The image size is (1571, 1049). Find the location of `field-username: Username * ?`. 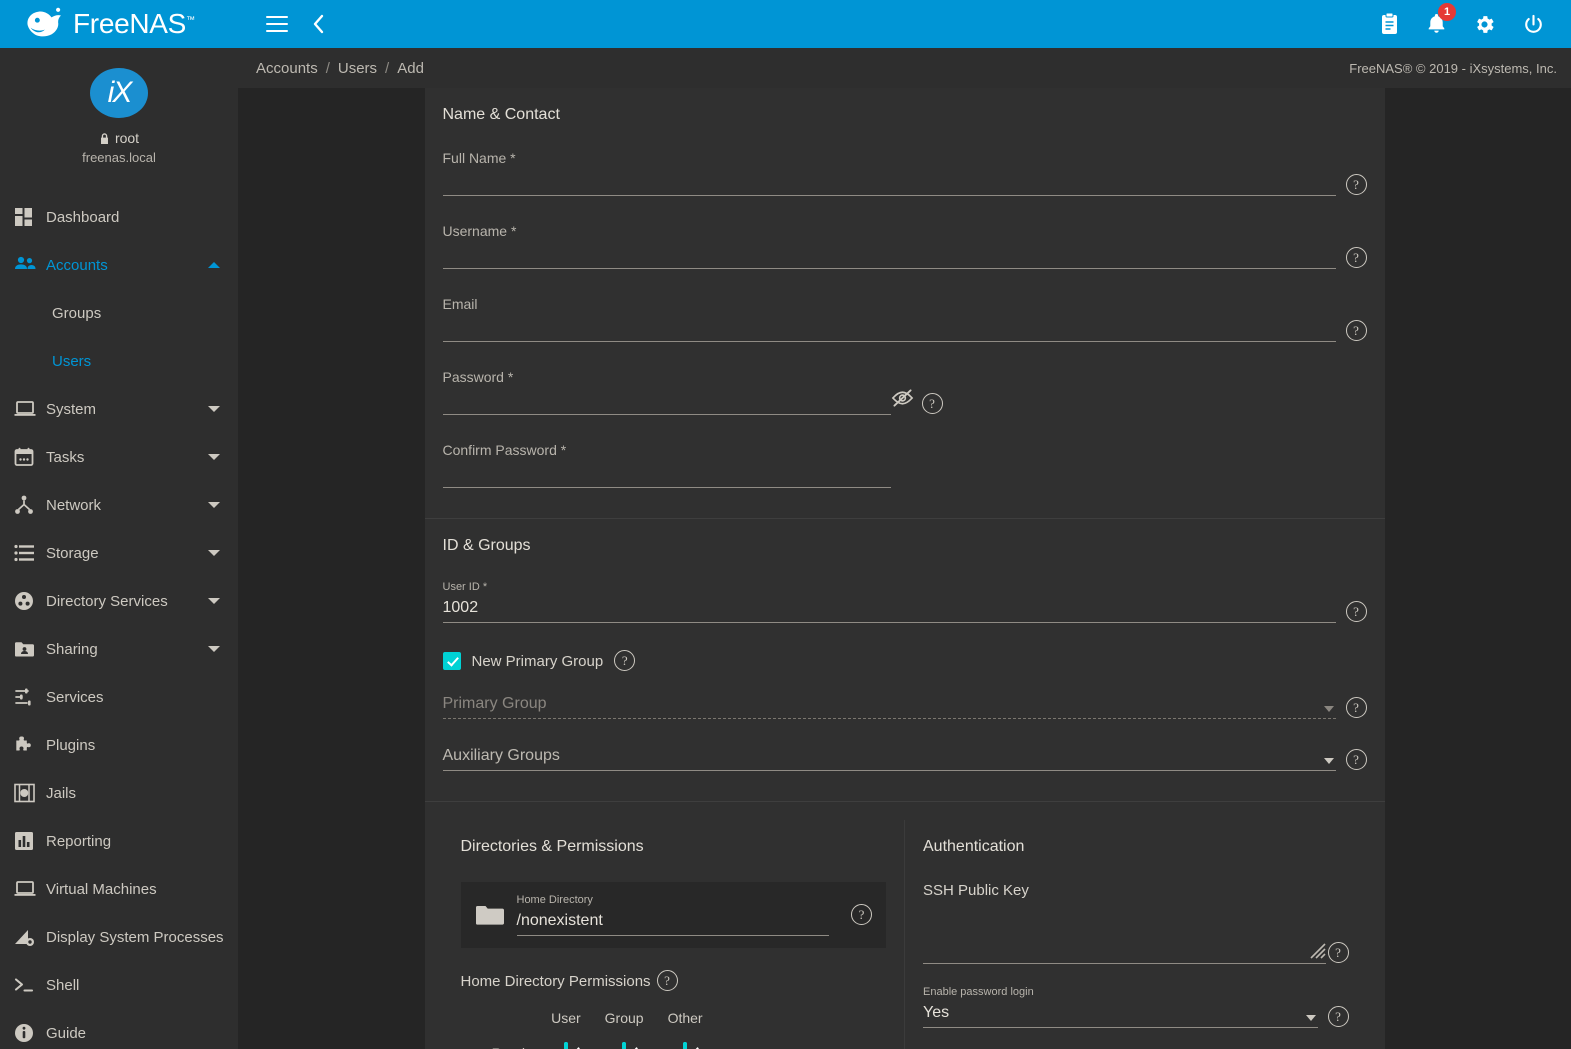

field-username: Username * ? is located at coordinates (904, 246).